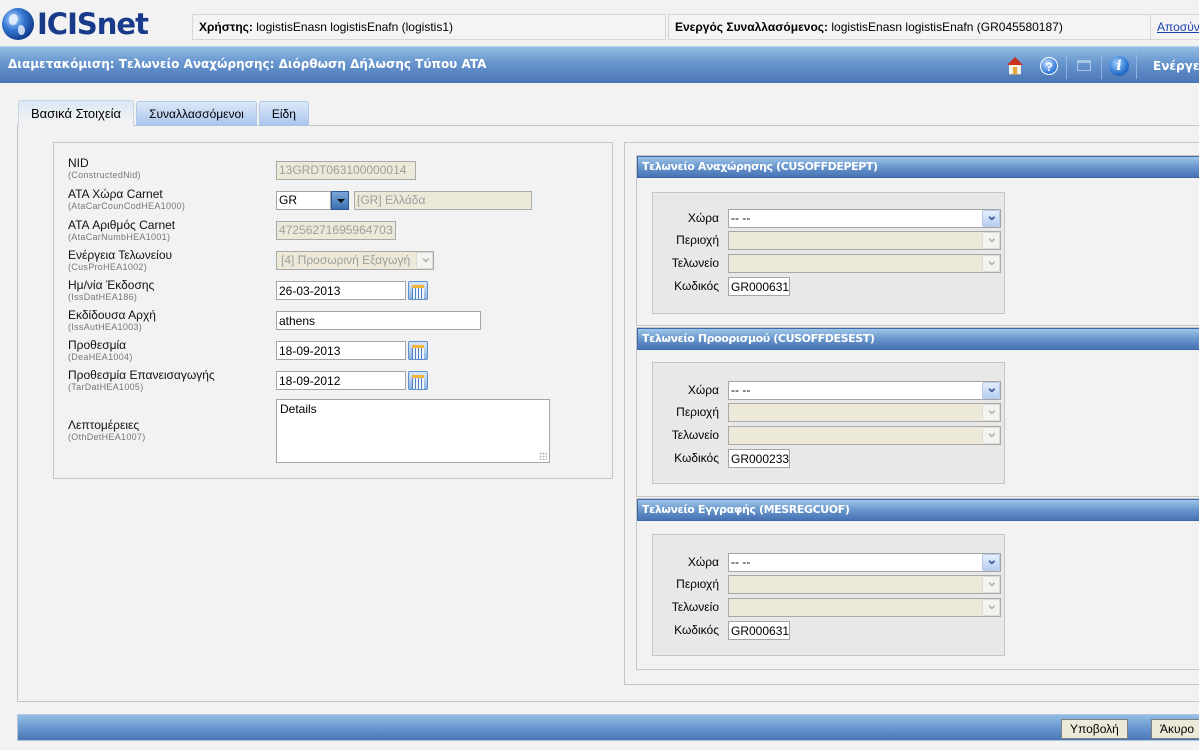 The height and width of the screenshot is (750, 1199). I want to click on app-logo: ICISnet, so click(75, 24).